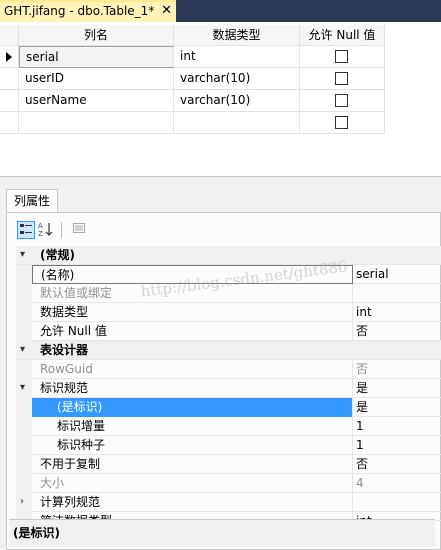 This screenshot has width=441, height=550. What do you see at coordinates (192, 331) in the screenshot?
I see `property-label: 允许 Null 值` at bounding box center [192, 331].